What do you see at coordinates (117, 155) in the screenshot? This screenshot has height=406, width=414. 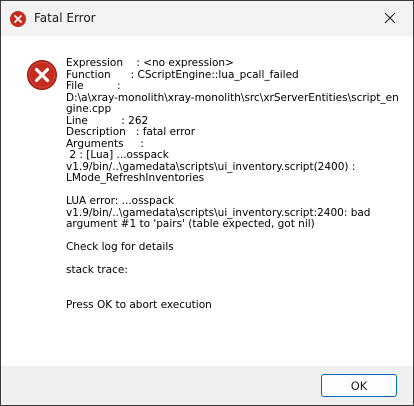 I see `message-line: 2 : [Lua] ...osspack` at bounding box center [117, 155].